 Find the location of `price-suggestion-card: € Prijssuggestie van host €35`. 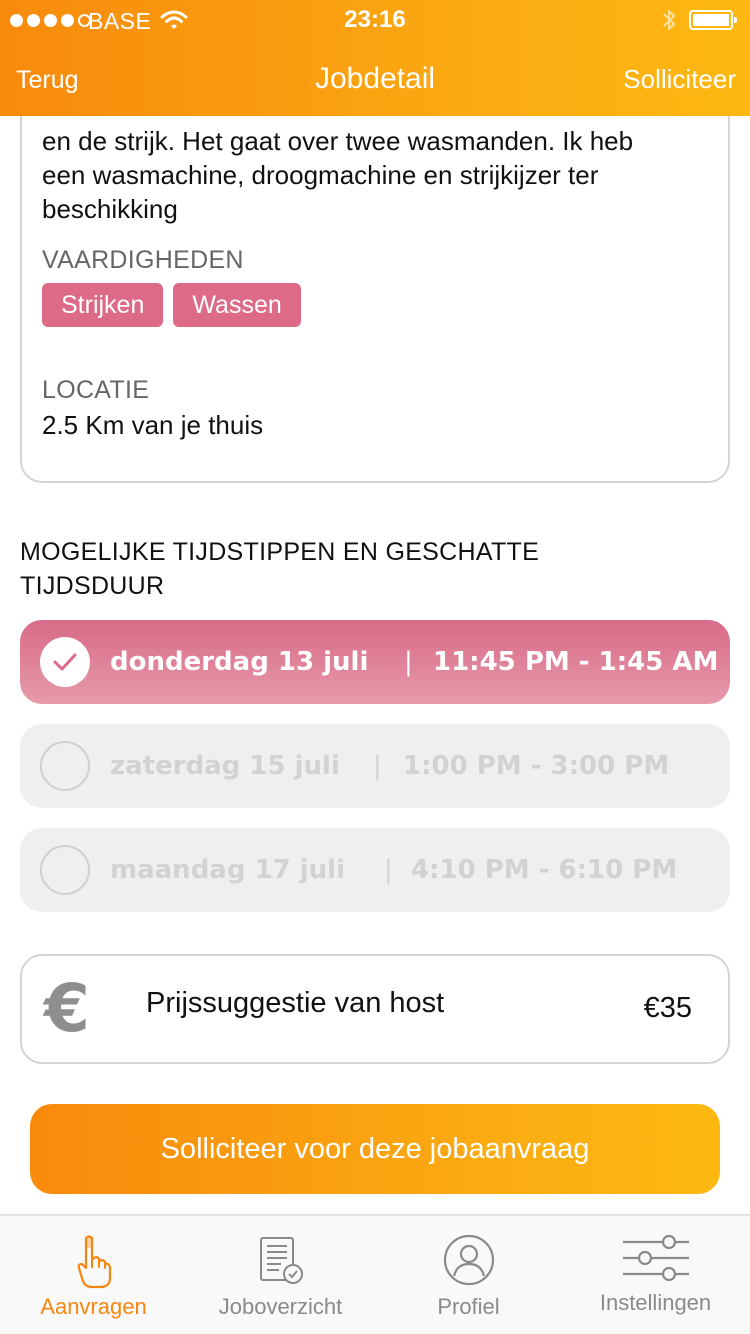

price-suggestion-card: € Prijssuggestie van host €35 is located at coordinates (375, 1009).